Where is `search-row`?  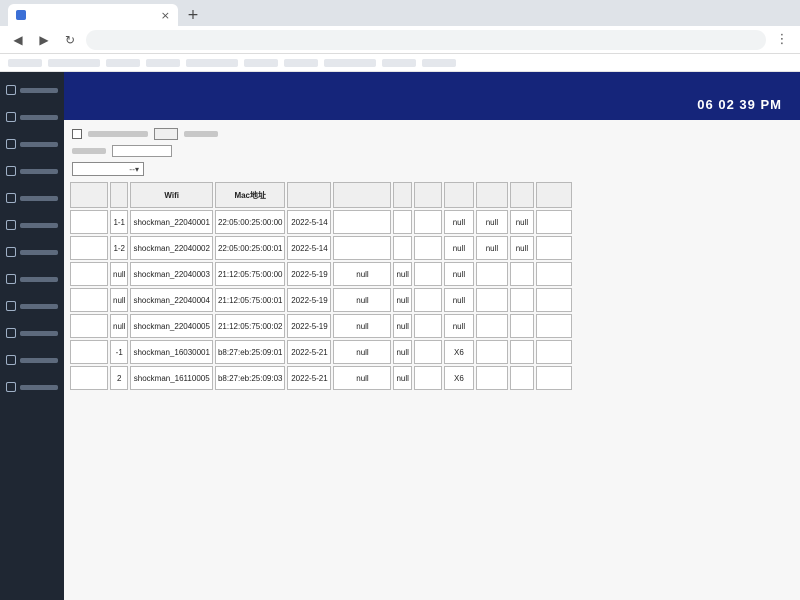 search-row is located at coordinates (432, 151).